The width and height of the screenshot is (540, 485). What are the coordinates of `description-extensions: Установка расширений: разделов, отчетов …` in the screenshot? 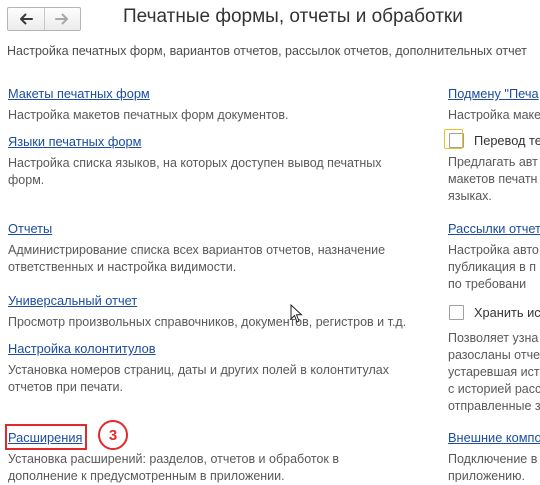 It's located at (173, 467).